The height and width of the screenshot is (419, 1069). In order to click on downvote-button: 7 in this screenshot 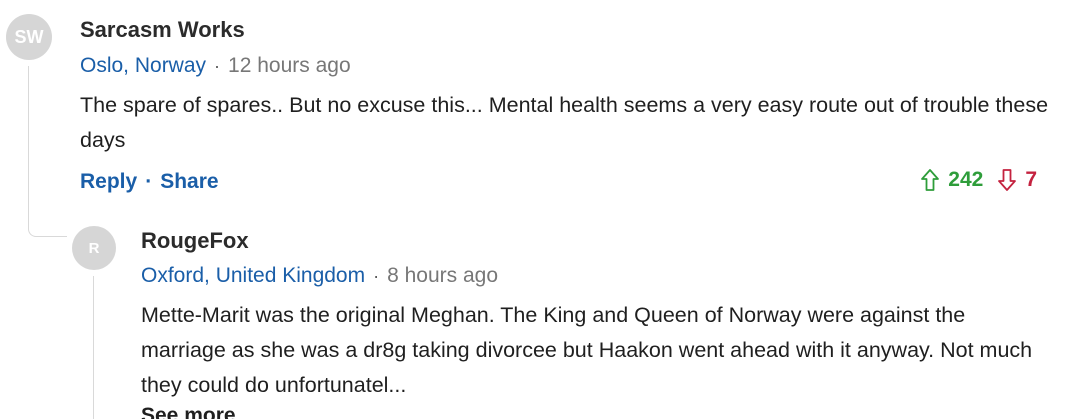, I will do `click(1017, 180)`.